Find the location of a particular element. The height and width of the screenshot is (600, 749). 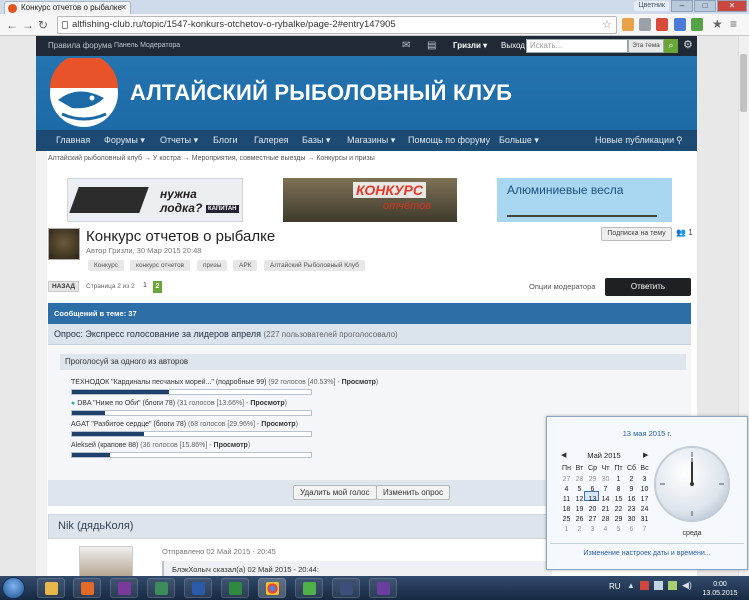

extension-translate-icon is located at coordinates (680, 24).